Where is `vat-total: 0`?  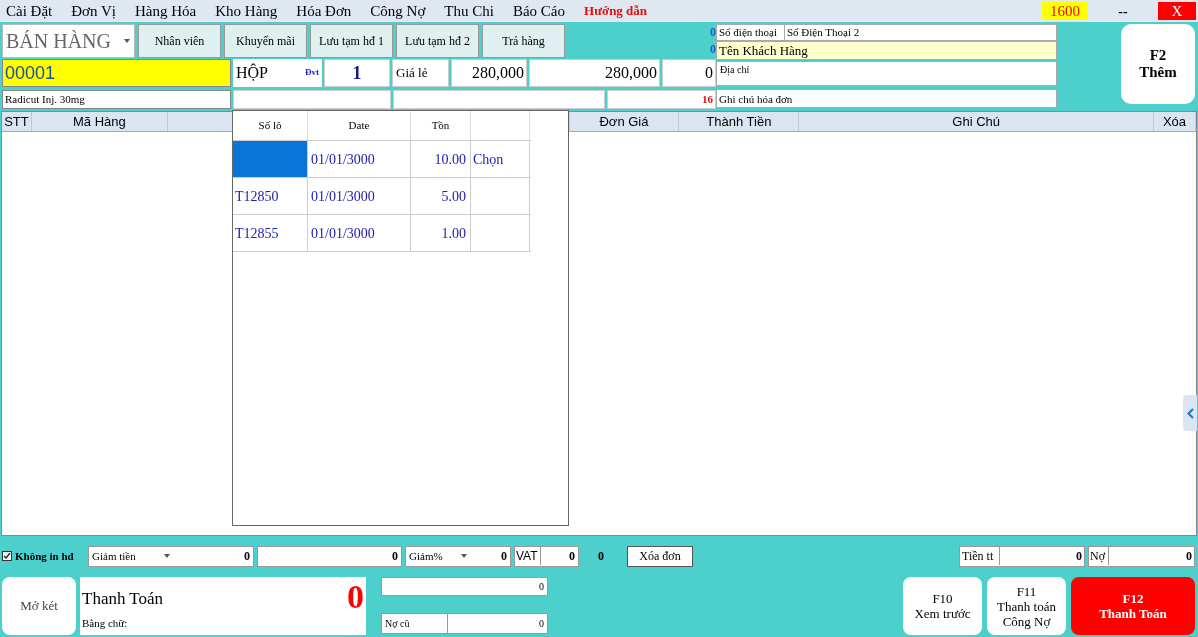
vat-total: 0 is located at coordinates (601, 556).